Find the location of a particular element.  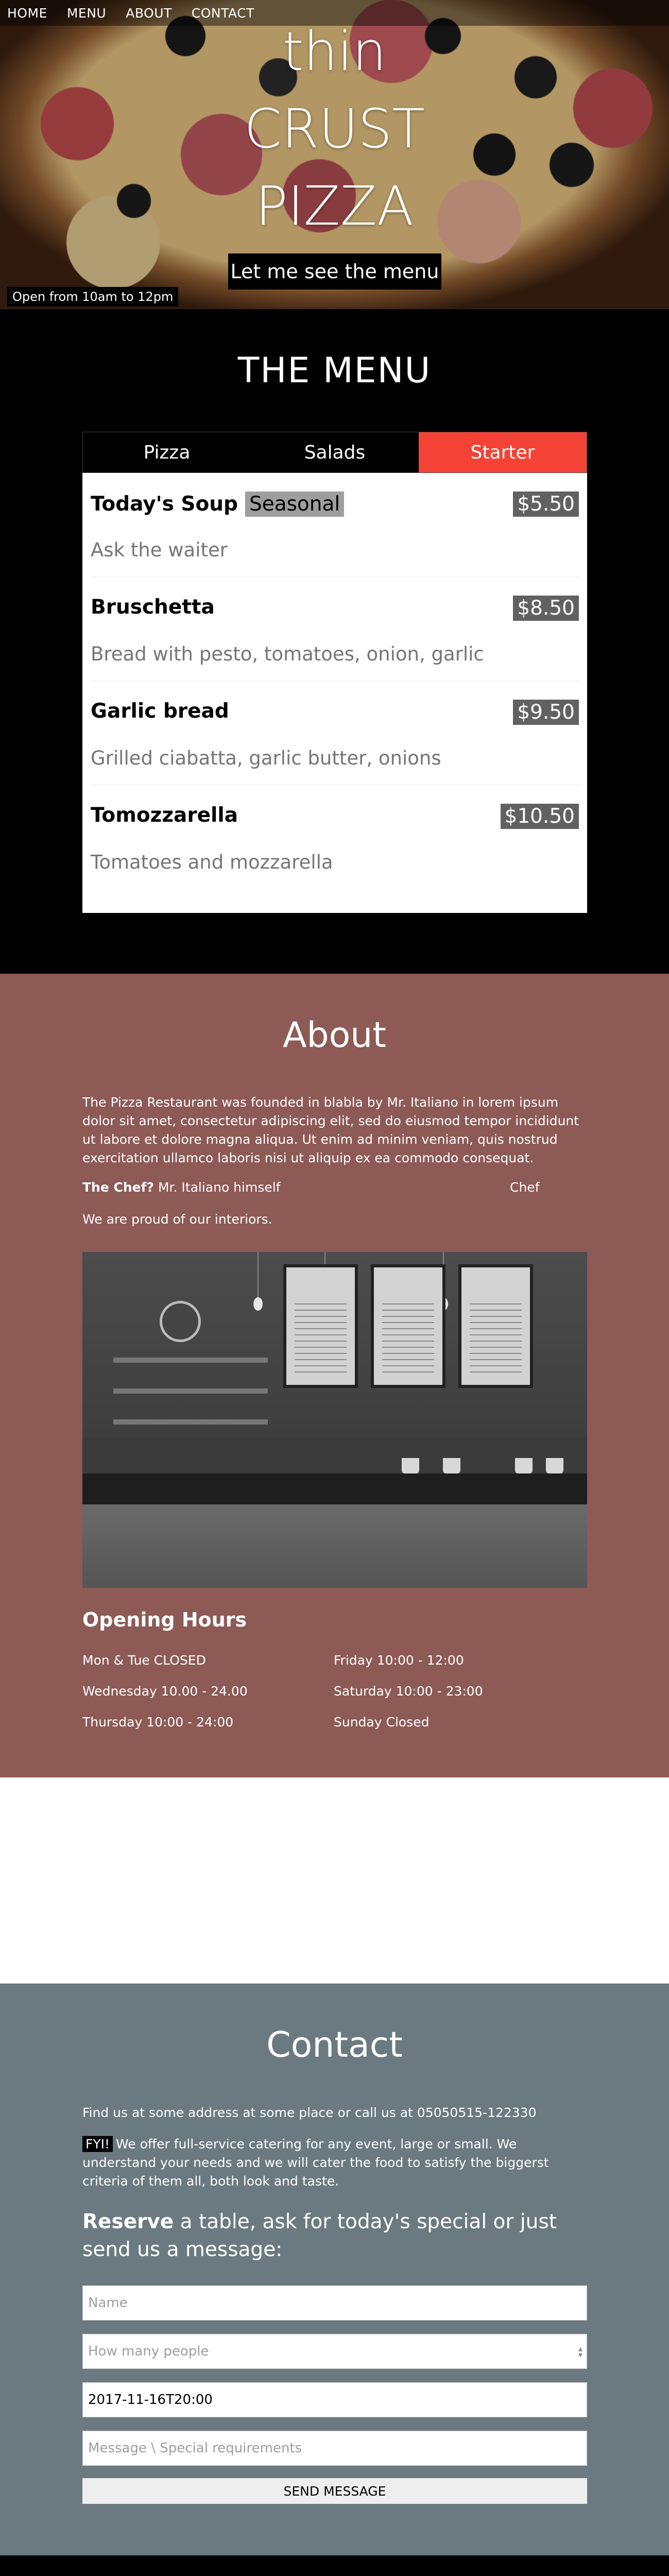

nav-about-link: ABOUT is located at coordinates (149, 13).